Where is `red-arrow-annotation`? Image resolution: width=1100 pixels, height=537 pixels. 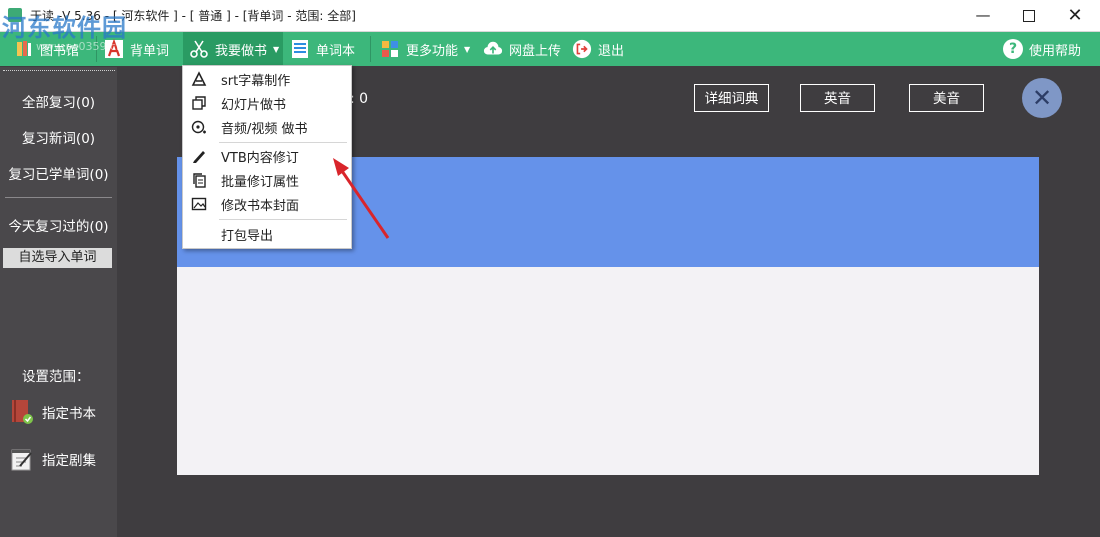
red-arrow-annotation is located at coordinates (361, 198).